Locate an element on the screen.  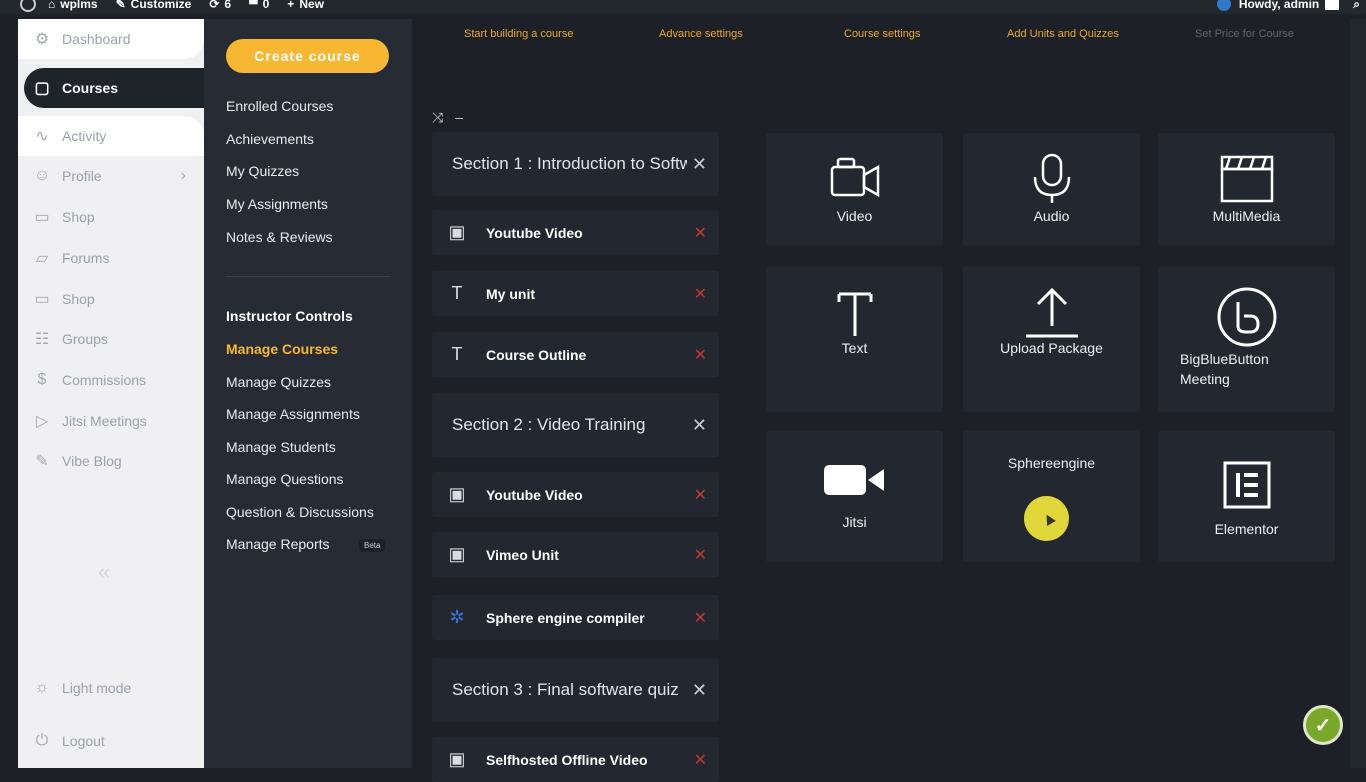
unit-card: ✲ Sphere engine compiler ✕ is located at coordinates (575, 617).